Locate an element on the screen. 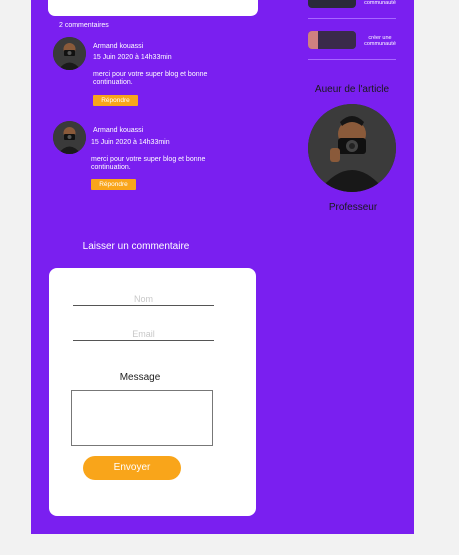 This screenshot has height=555, width=459. name-field is located at coordinates (143, 299).